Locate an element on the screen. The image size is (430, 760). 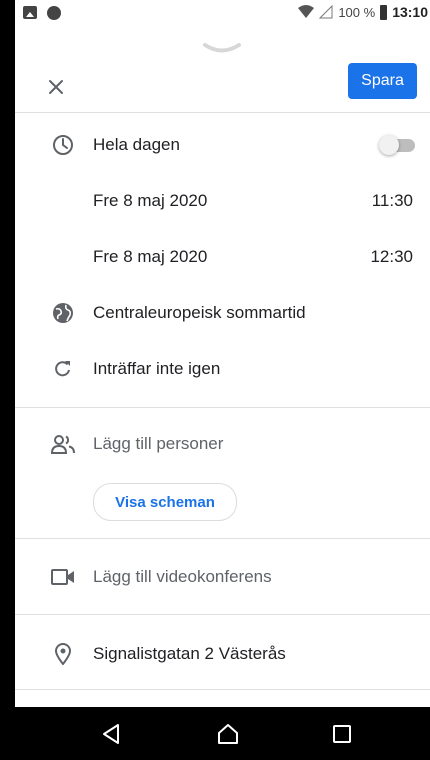
add-people-label: Lägg till personer is located at coordinates (158, 443).